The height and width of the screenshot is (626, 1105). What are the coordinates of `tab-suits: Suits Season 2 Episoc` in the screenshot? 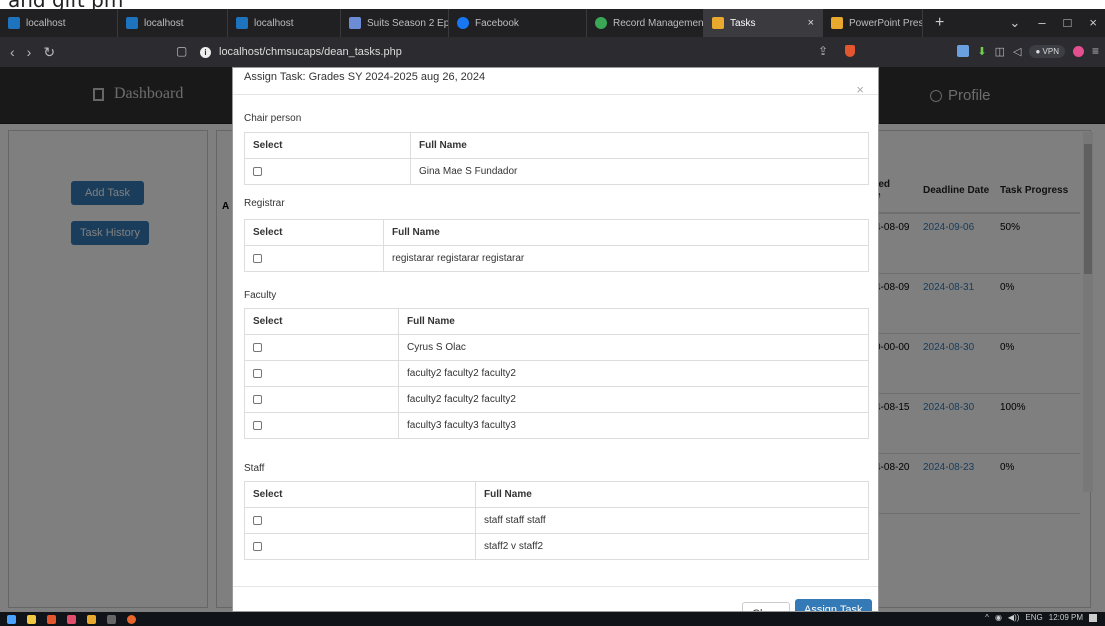 It's located at (395, 23).